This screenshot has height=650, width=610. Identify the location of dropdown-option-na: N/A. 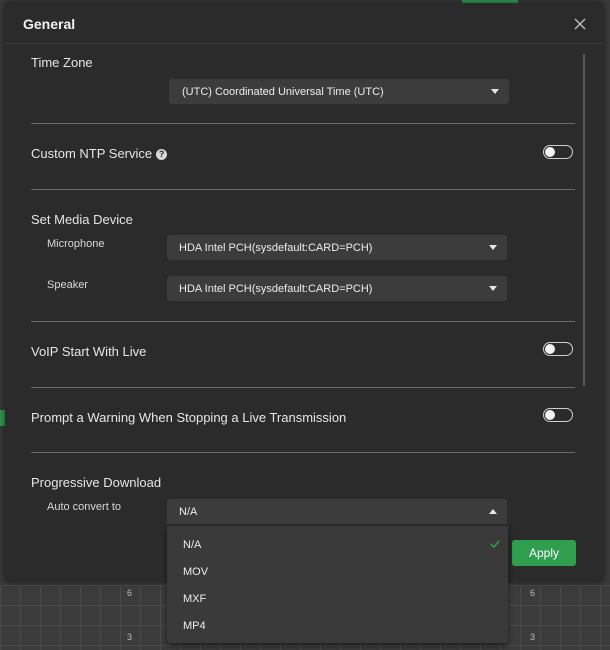
(337, 544).